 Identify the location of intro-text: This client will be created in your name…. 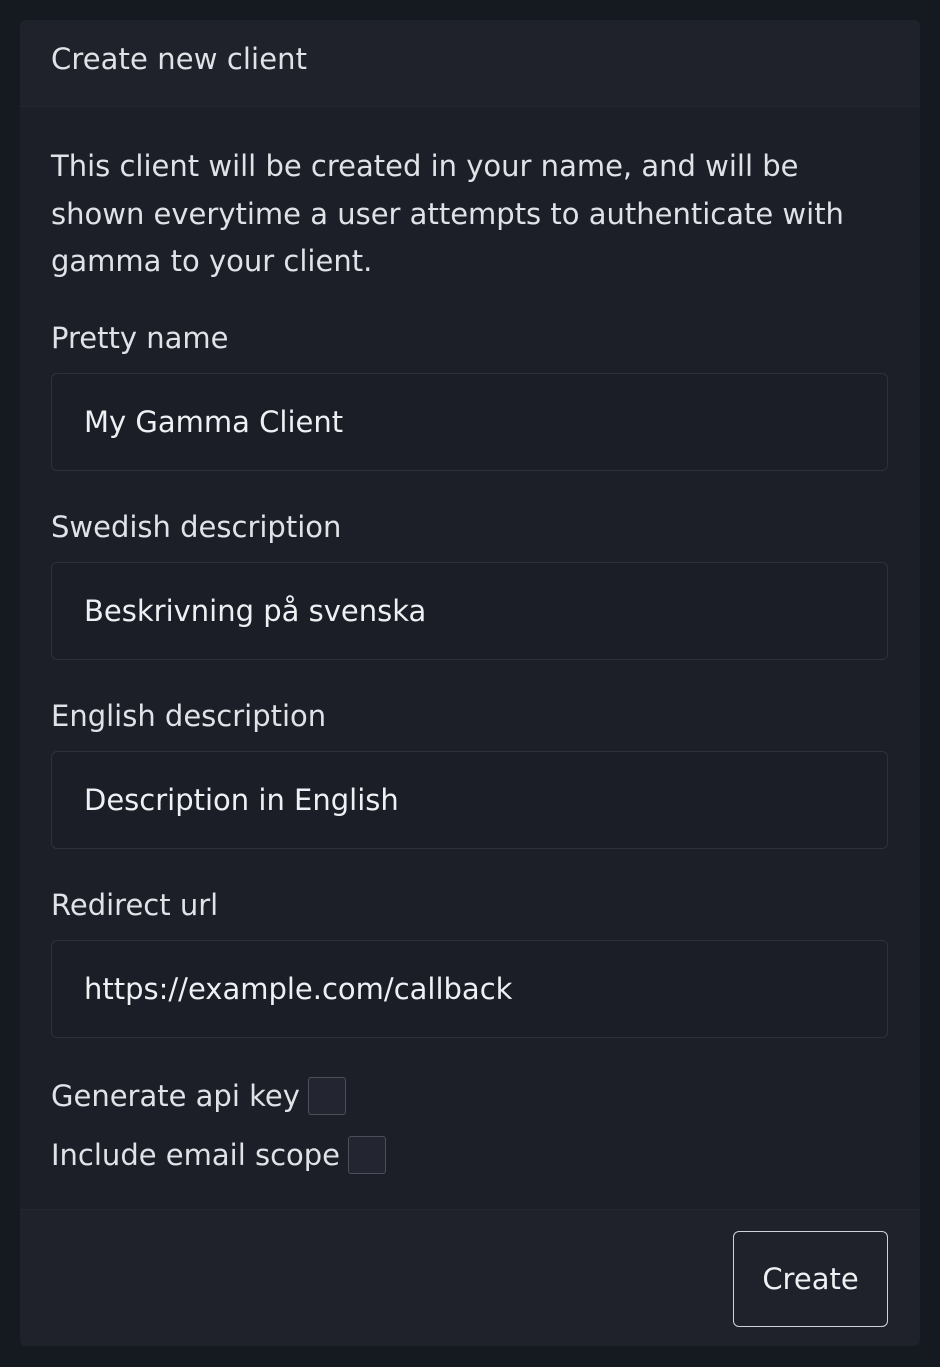
(447, 213).